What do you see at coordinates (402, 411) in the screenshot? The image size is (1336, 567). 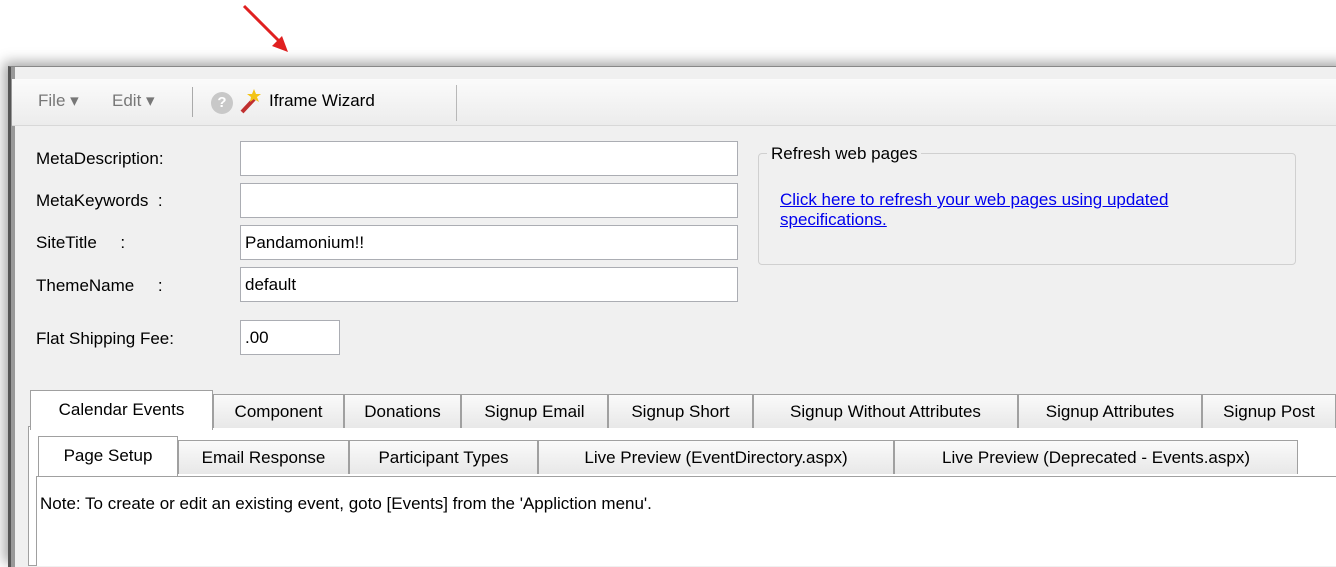 I see `tab-donations: Donations` at bounding box center [402, 411].